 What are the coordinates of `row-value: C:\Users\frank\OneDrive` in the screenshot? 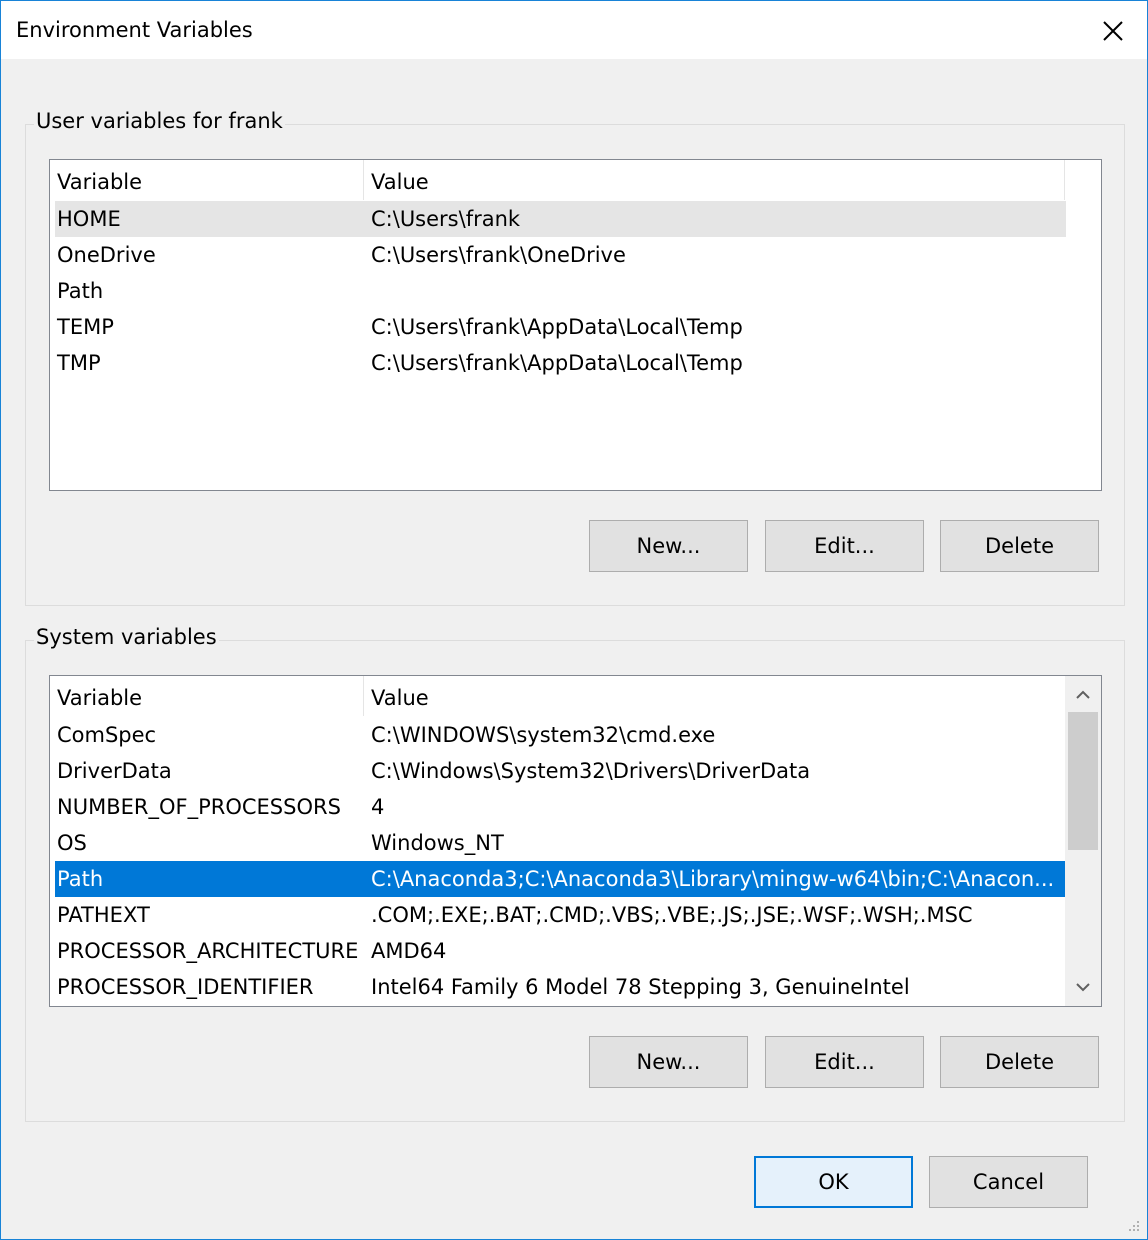 It's located at (498, 255).